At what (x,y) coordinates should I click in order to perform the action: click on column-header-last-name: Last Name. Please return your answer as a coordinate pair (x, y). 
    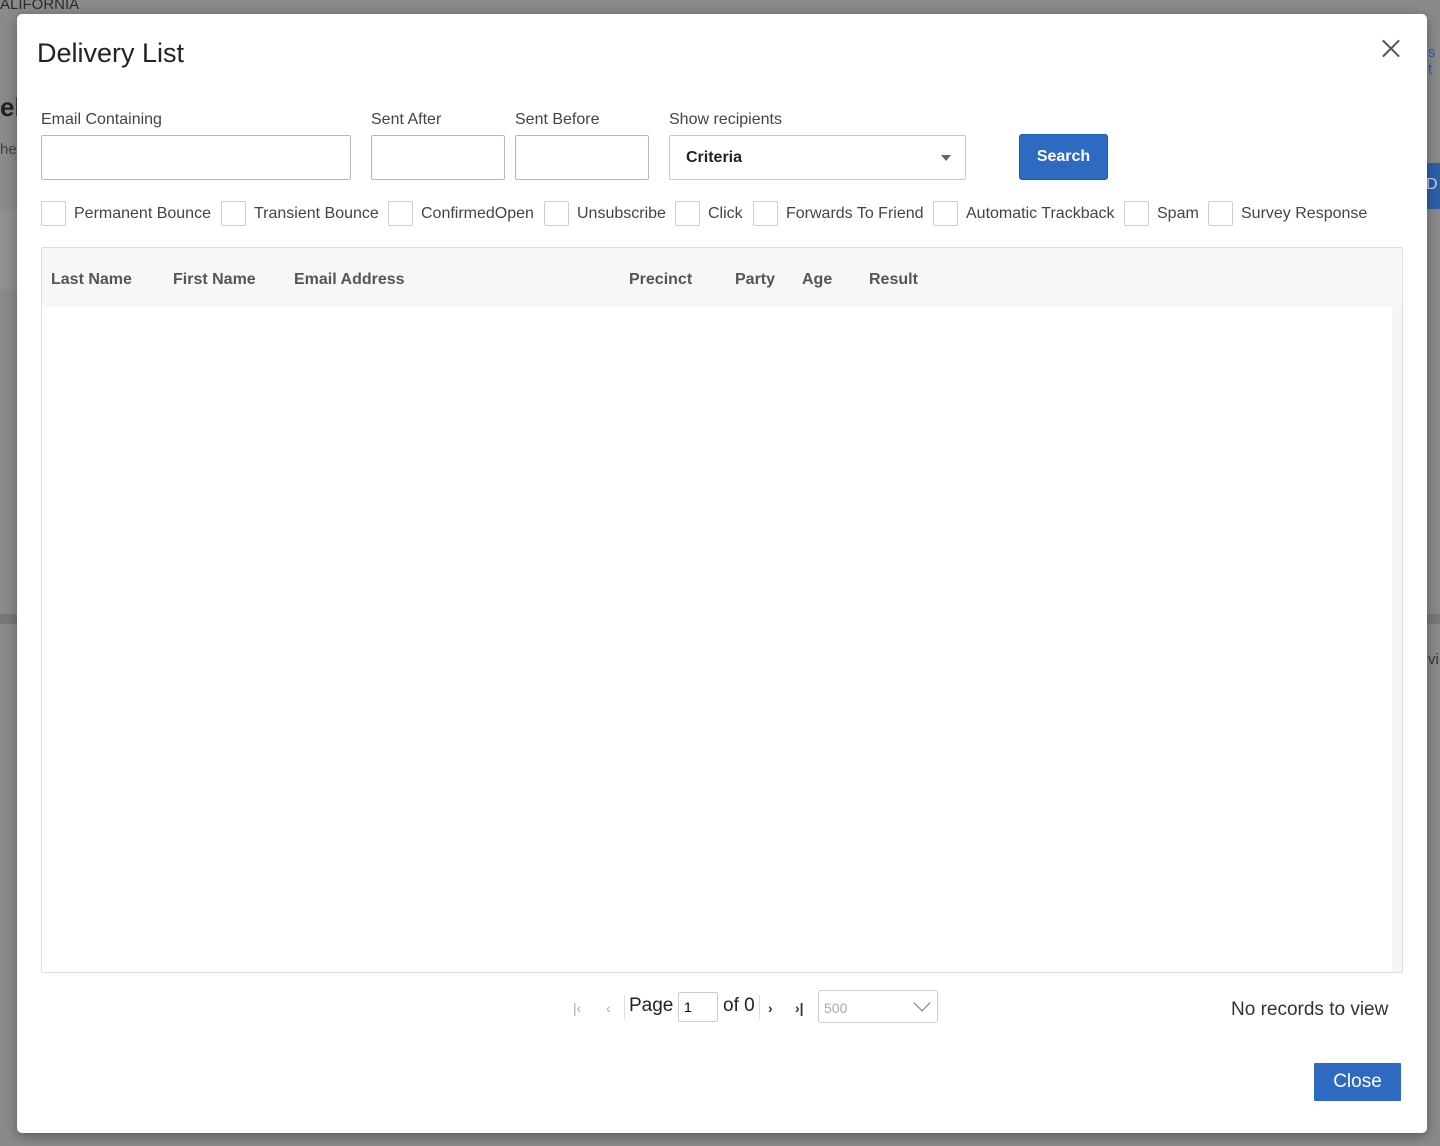
    Looking at the image, I should click on (91, 280).